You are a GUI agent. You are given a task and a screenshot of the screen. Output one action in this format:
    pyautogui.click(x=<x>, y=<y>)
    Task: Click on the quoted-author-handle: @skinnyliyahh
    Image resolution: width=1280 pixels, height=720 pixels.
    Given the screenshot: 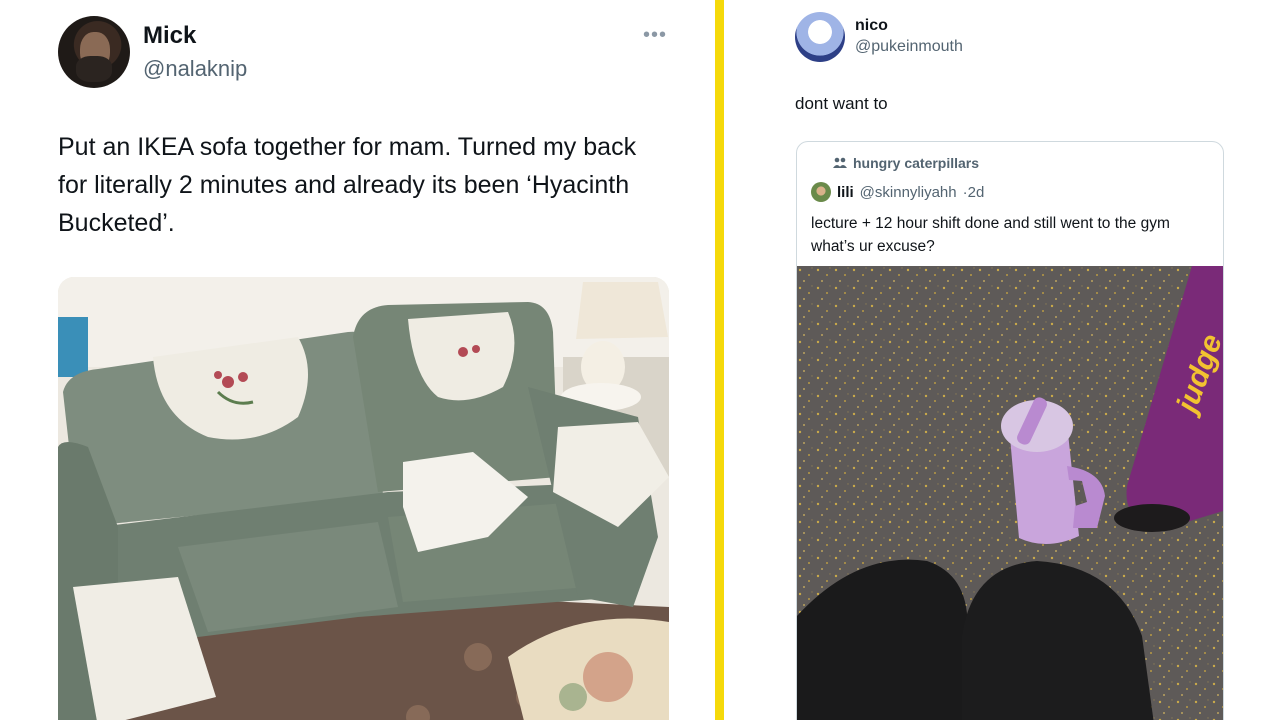 What is the action you would take?
    pyautogui.click(x=908, y=192)
    